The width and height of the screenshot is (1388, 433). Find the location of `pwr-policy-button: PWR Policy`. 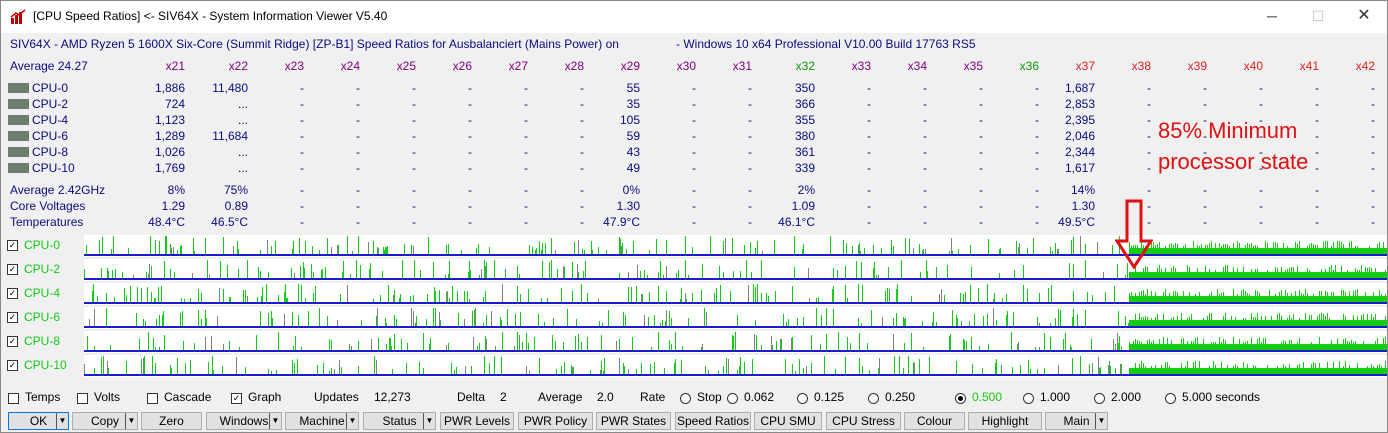

pwr-policy-button: PWR Policy is located at coordinates (555, 421).